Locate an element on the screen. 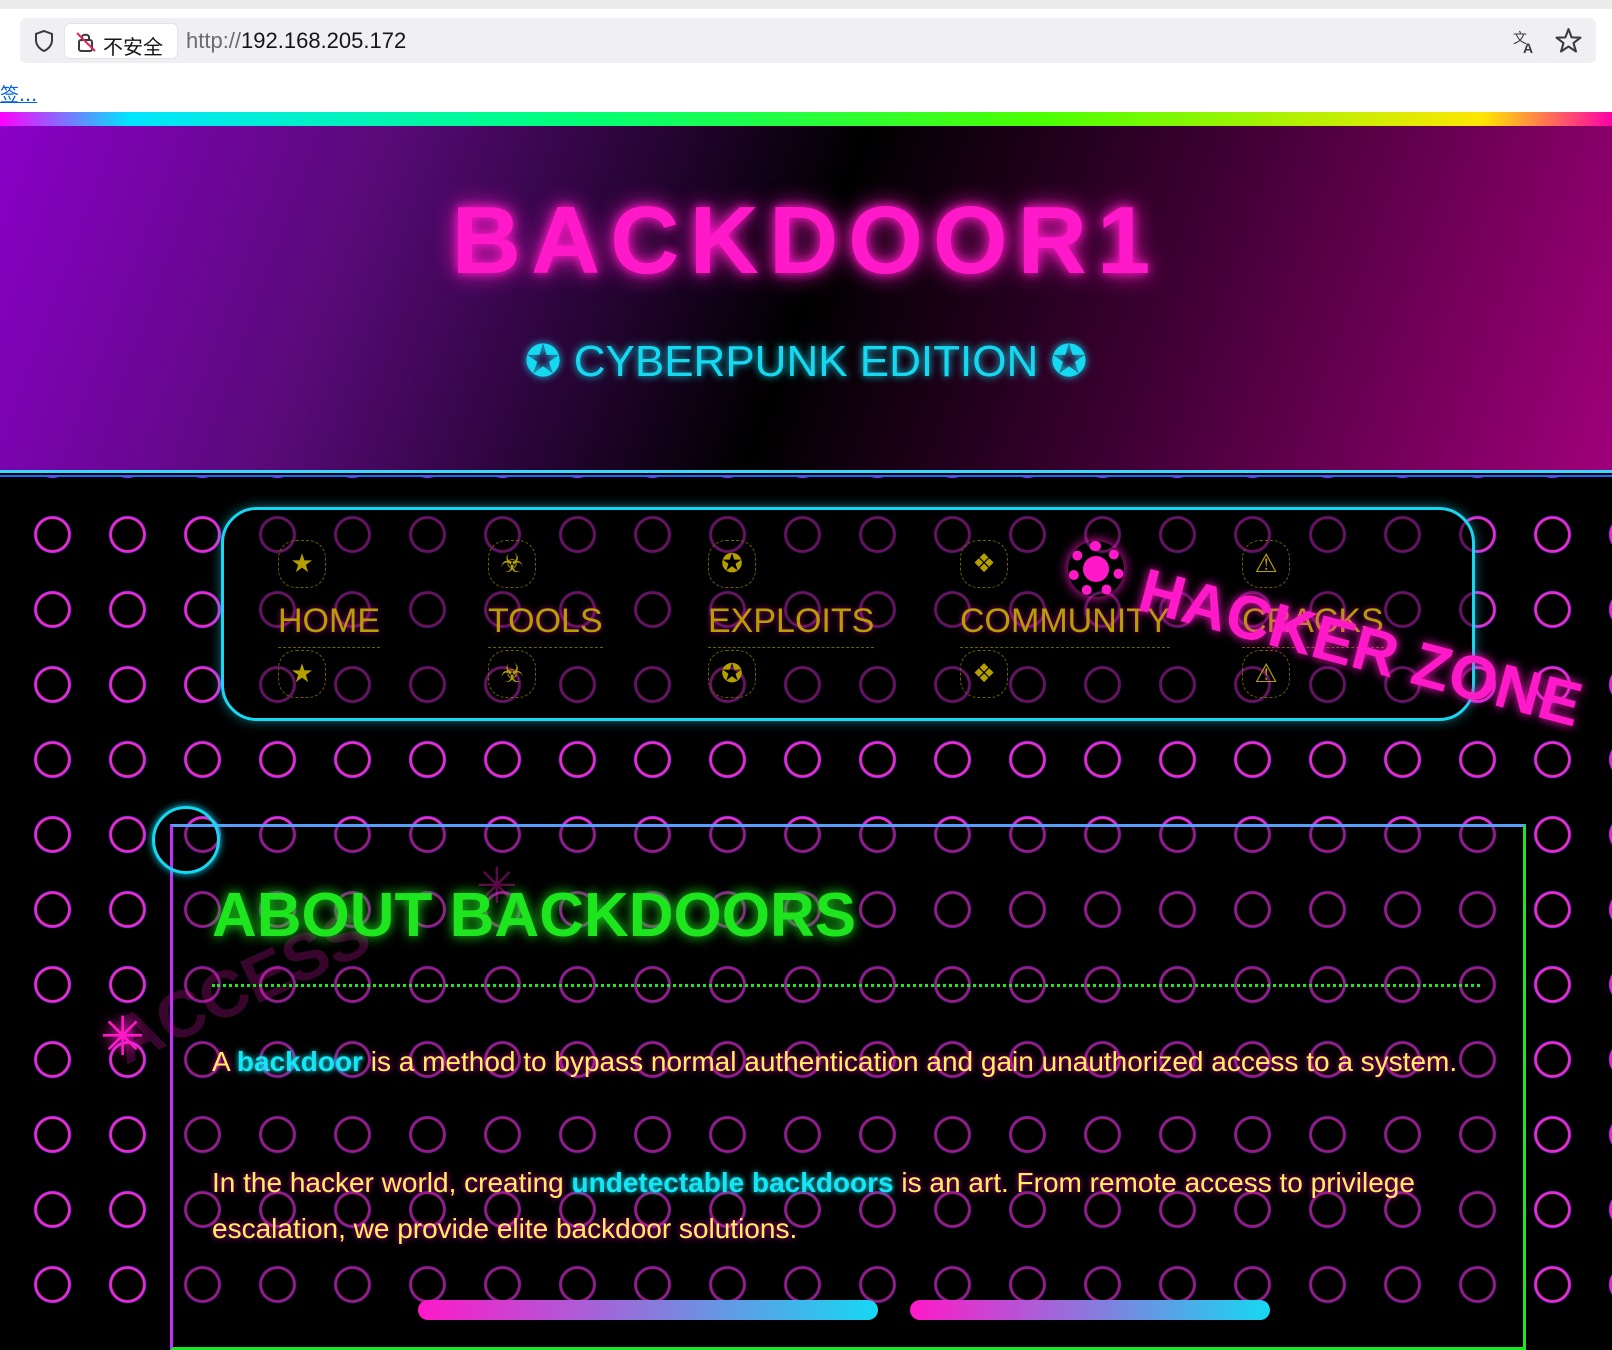  connection-insecure-indicator: 不安全 is located at coordinates (121, 41).